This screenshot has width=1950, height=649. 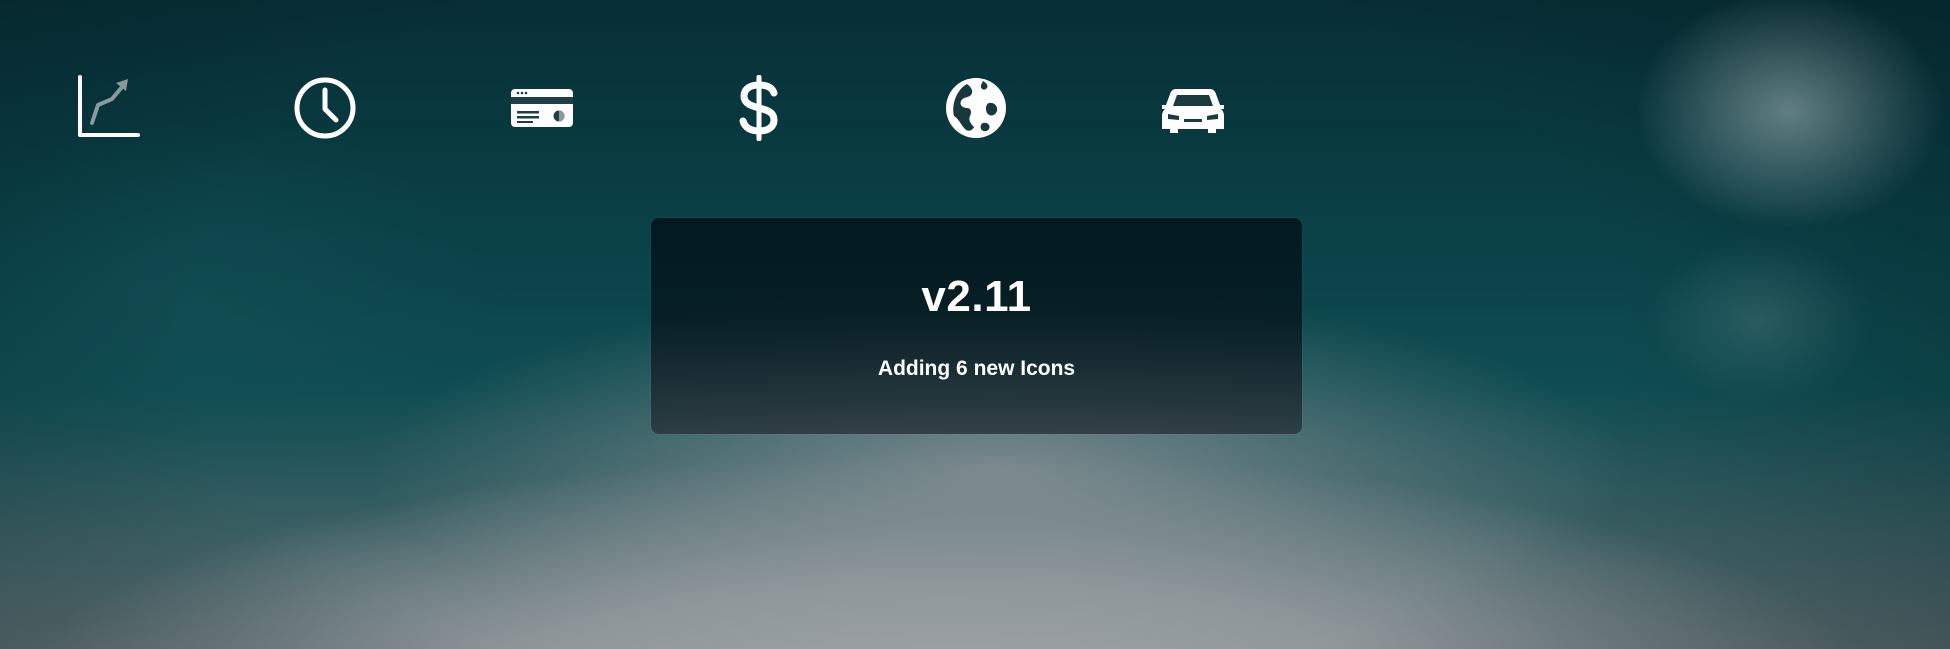 I want to click on version-title: v2.11, so click(x=976, y=296).